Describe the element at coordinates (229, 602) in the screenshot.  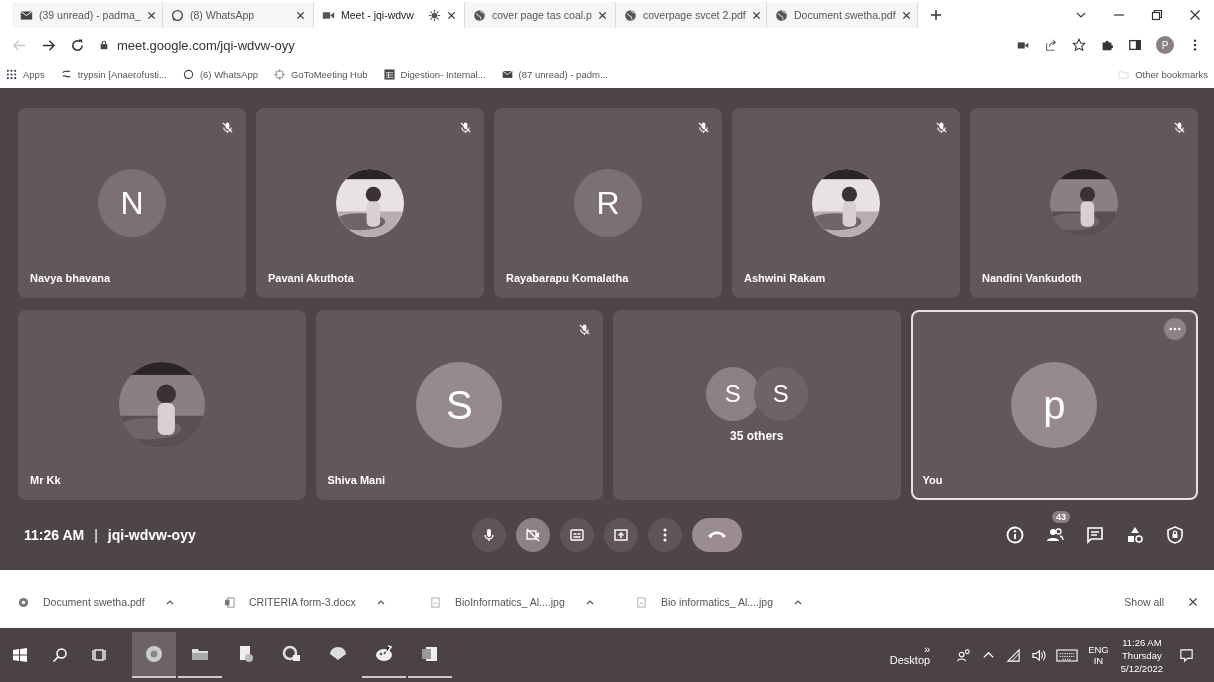
I see `document-icon` at that location.